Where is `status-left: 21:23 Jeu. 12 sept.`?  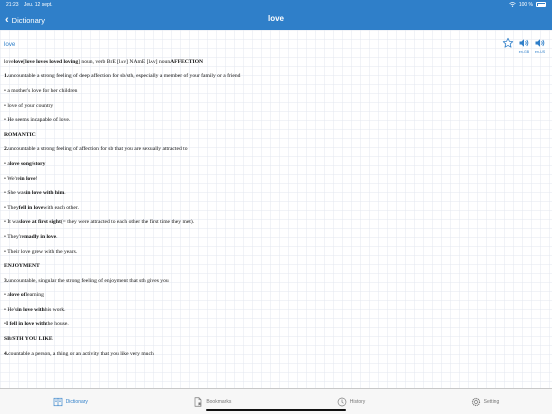
status-left: 21:23 Jeu. 12 sept. is located at coordinates (31, 5).